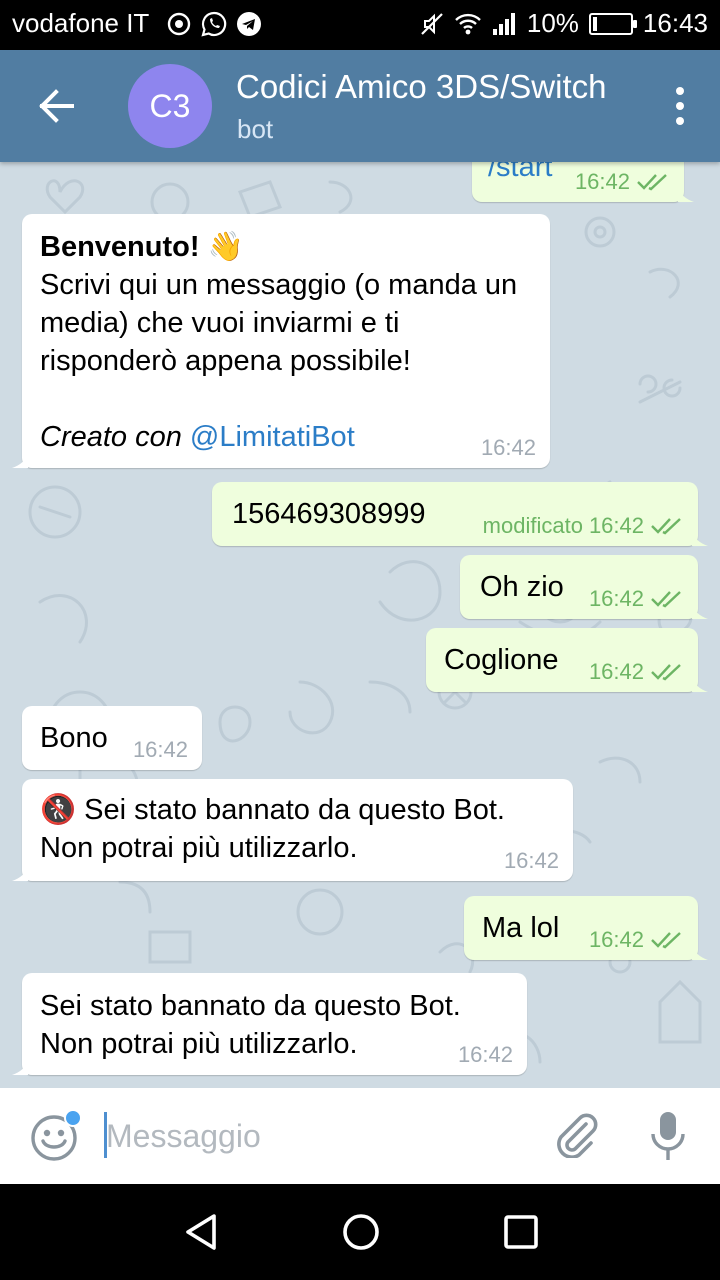  What do you see at coordinates (583, 526) in the screenshot?
I see `message-meta: modificato 16:42` at bounding box center [583, 526].